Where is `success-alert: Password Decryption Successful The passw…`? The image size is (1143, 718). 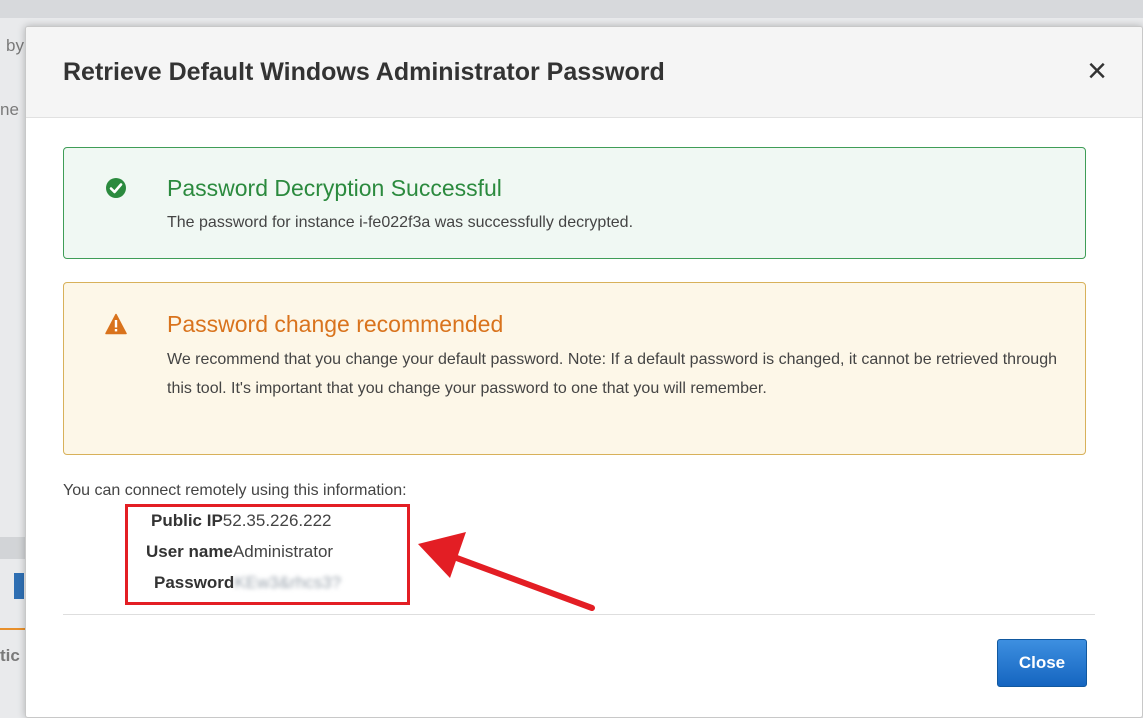 success-alert: Password Decryption Successful The passw… is located at coordinates (574, 203).